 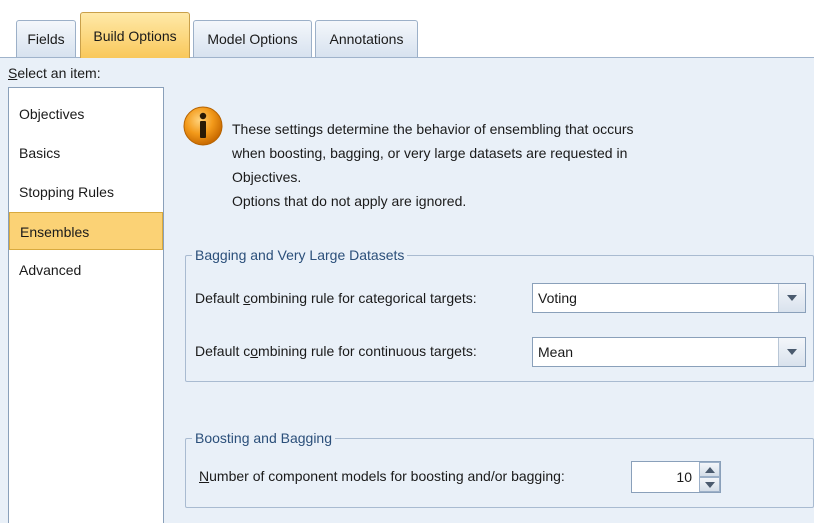 I want to click on bagging-group-title: Bagging and Very Large Datasets, so click(x=300, y=255).